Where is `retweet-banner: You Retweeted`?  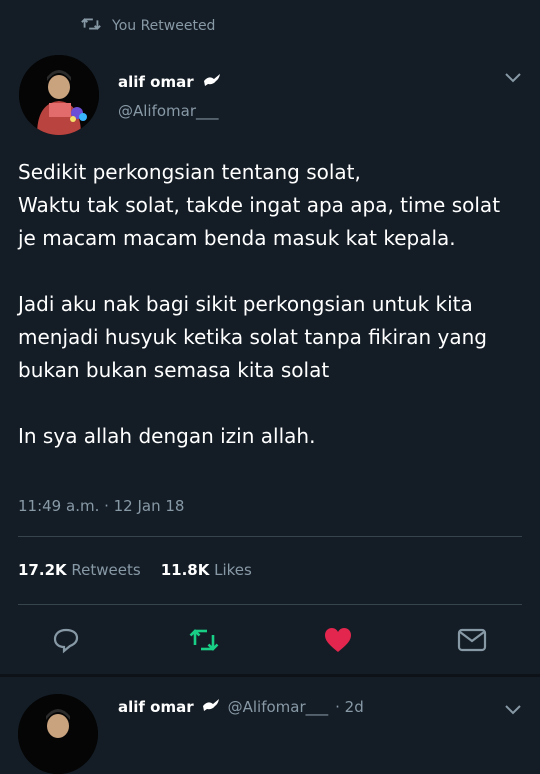
retweet-banner: You Retweeted is located at coordinates (147, 26).